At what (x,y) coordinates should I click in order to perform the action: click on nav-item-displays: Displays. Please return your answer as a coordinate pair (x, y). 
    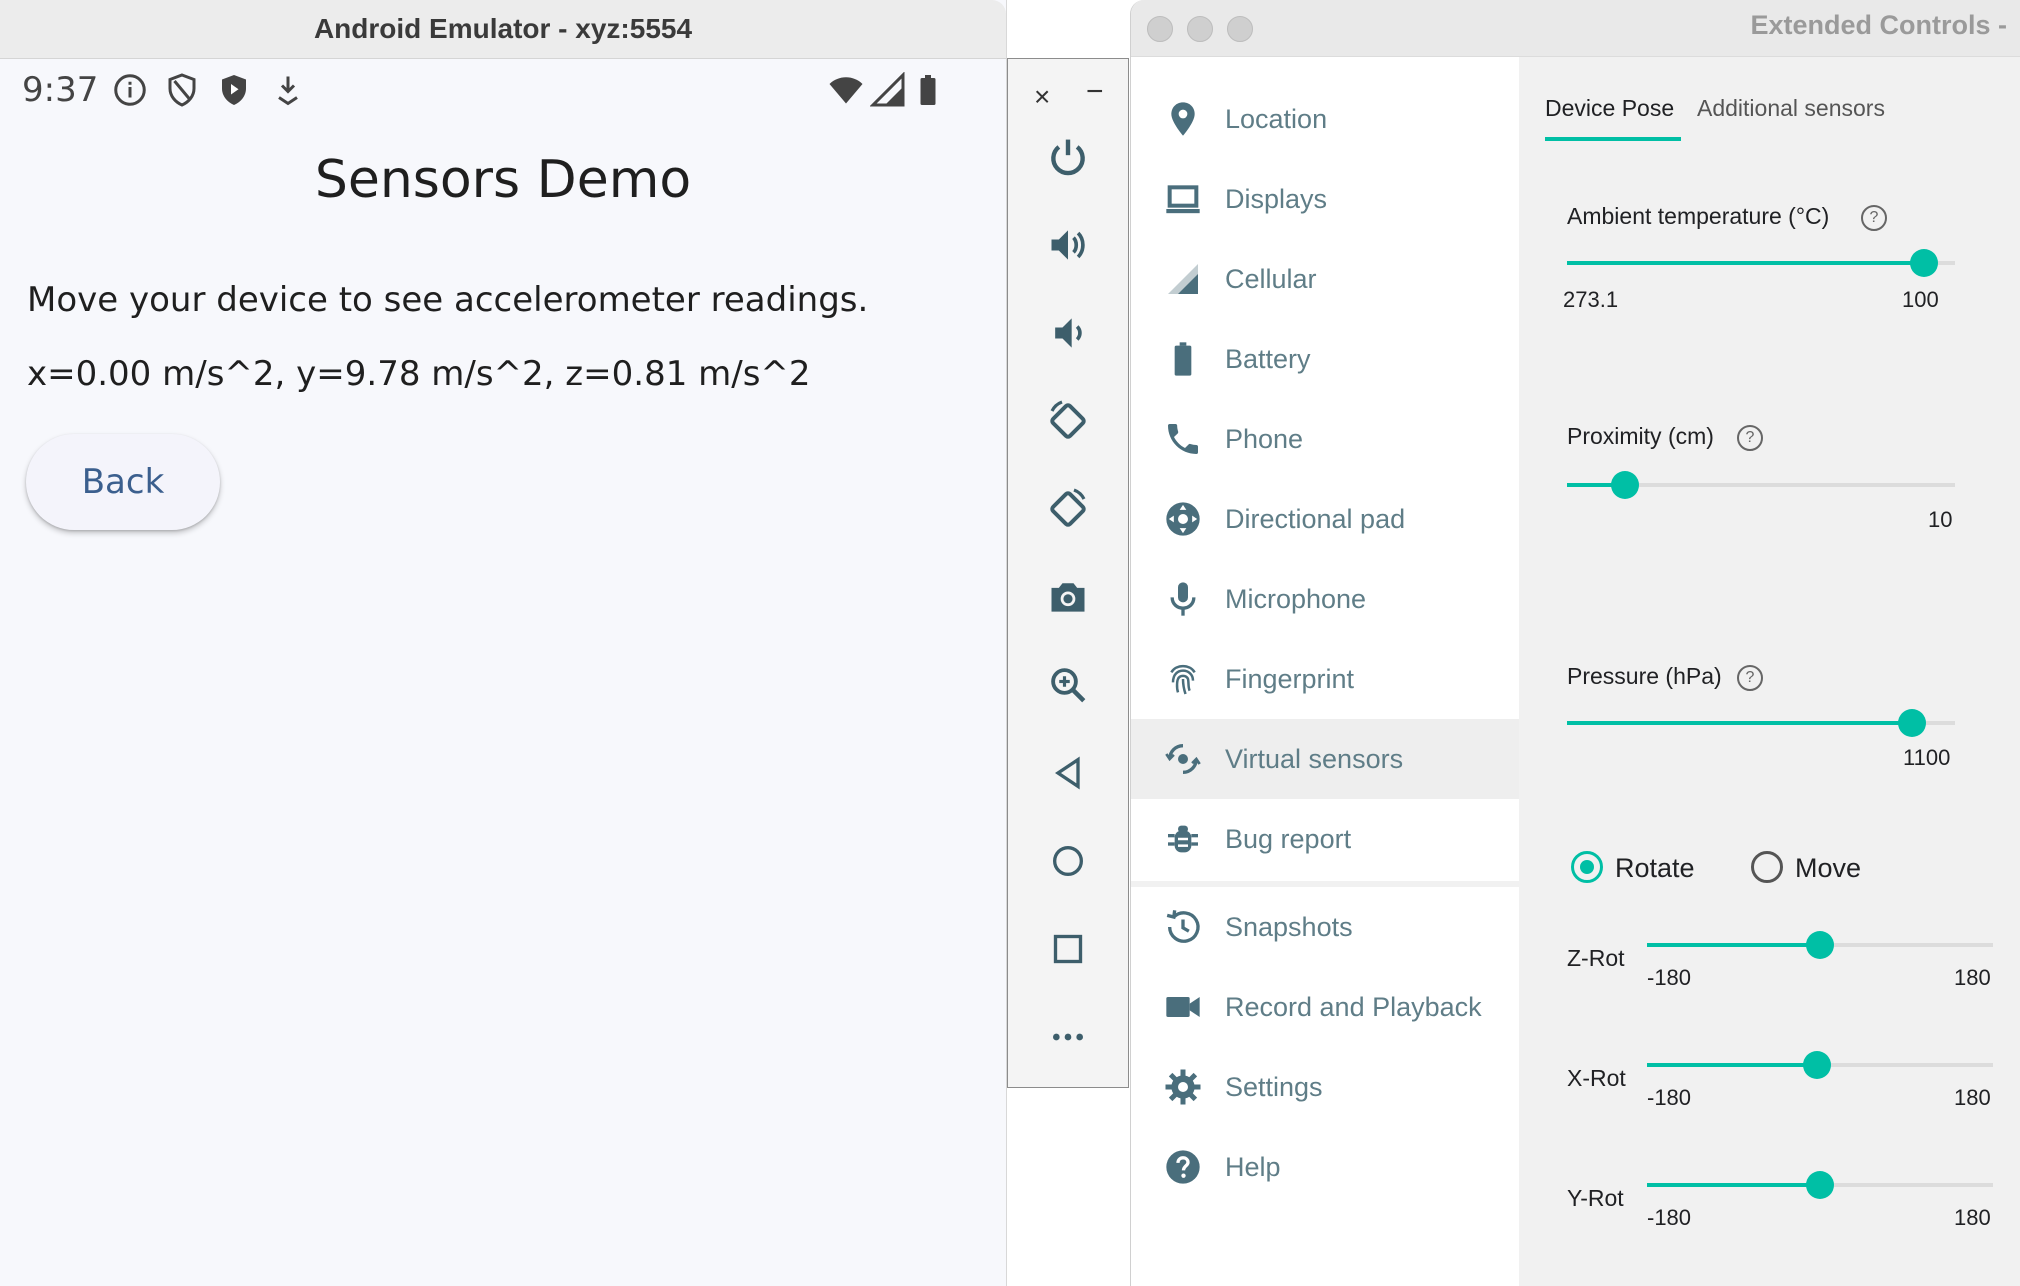
    Looking at the image, I should click on (1325, 199).